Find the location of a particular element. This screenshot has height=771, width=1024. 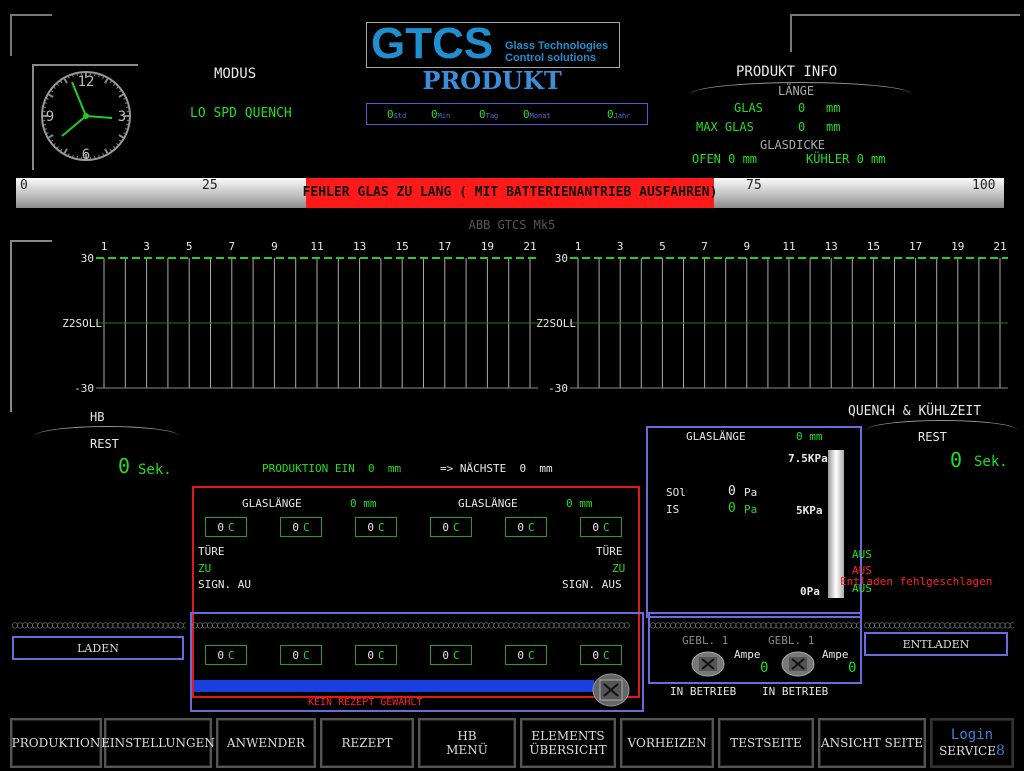

nav-ansicht-seite: ANSICHT SEITE is located at coordinates (872, 743).